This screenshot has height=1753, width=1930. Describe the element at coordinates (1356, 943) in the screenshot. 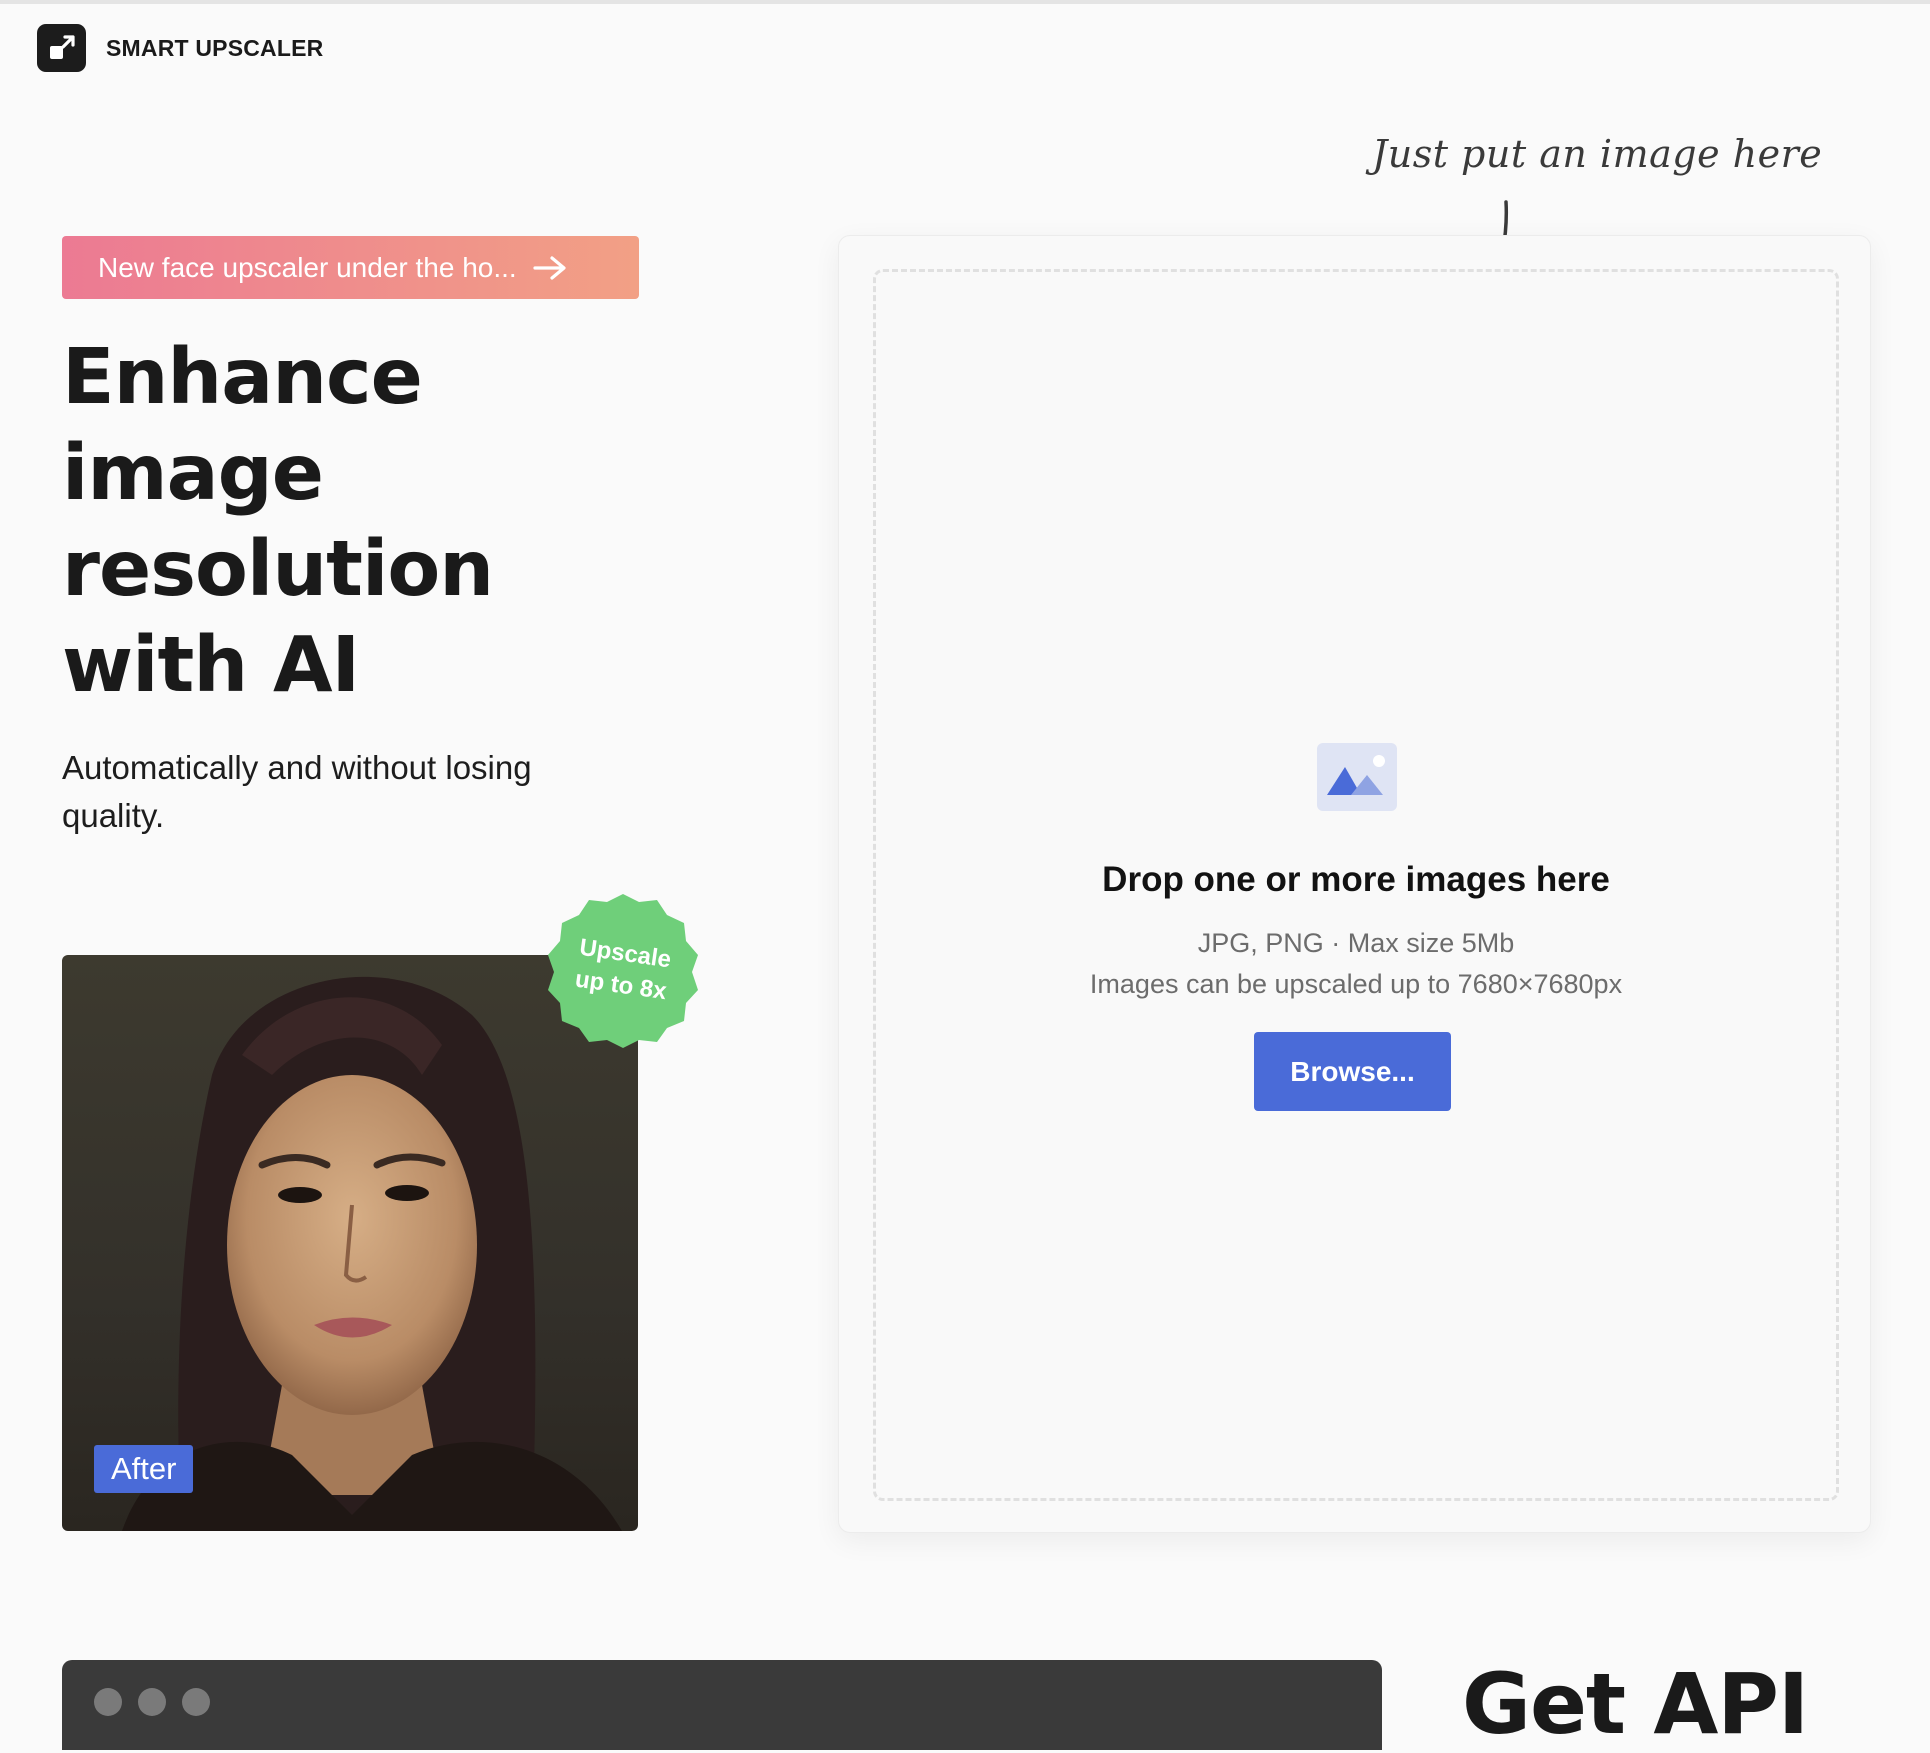

I see `dropzone-formats: JPG, PNG · Max size 5Mb` at that location.